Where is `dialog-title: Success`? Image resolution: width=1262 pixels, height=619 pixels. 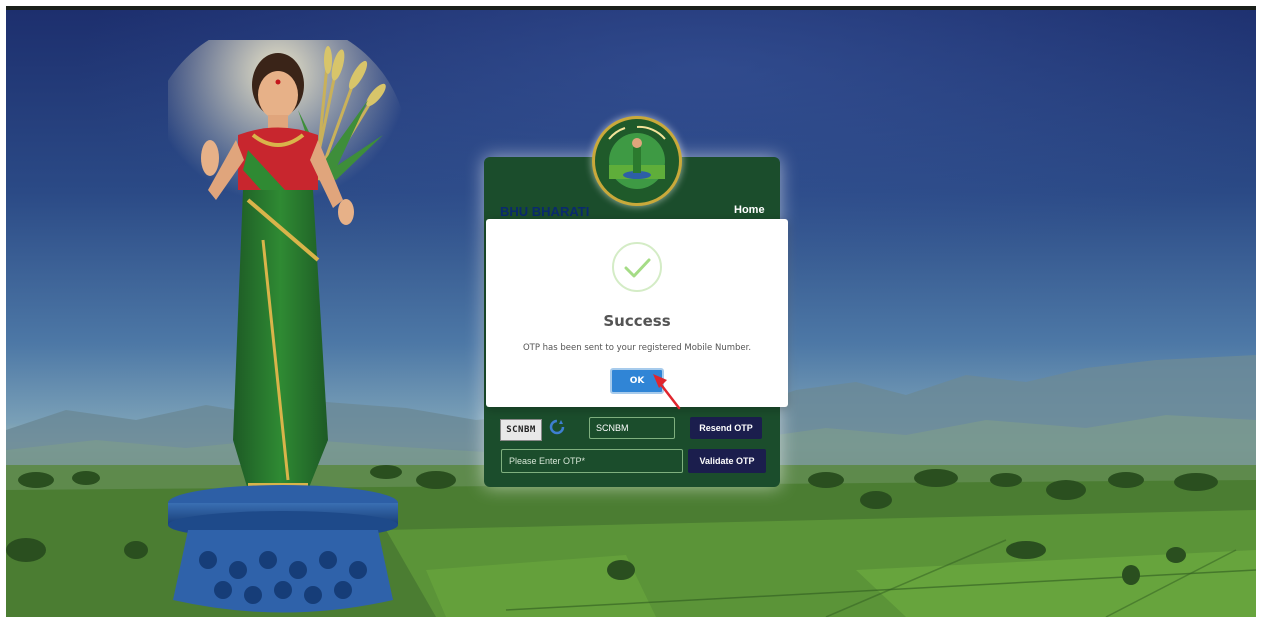
dialog-title: Success is located at coordinates (637, 321).